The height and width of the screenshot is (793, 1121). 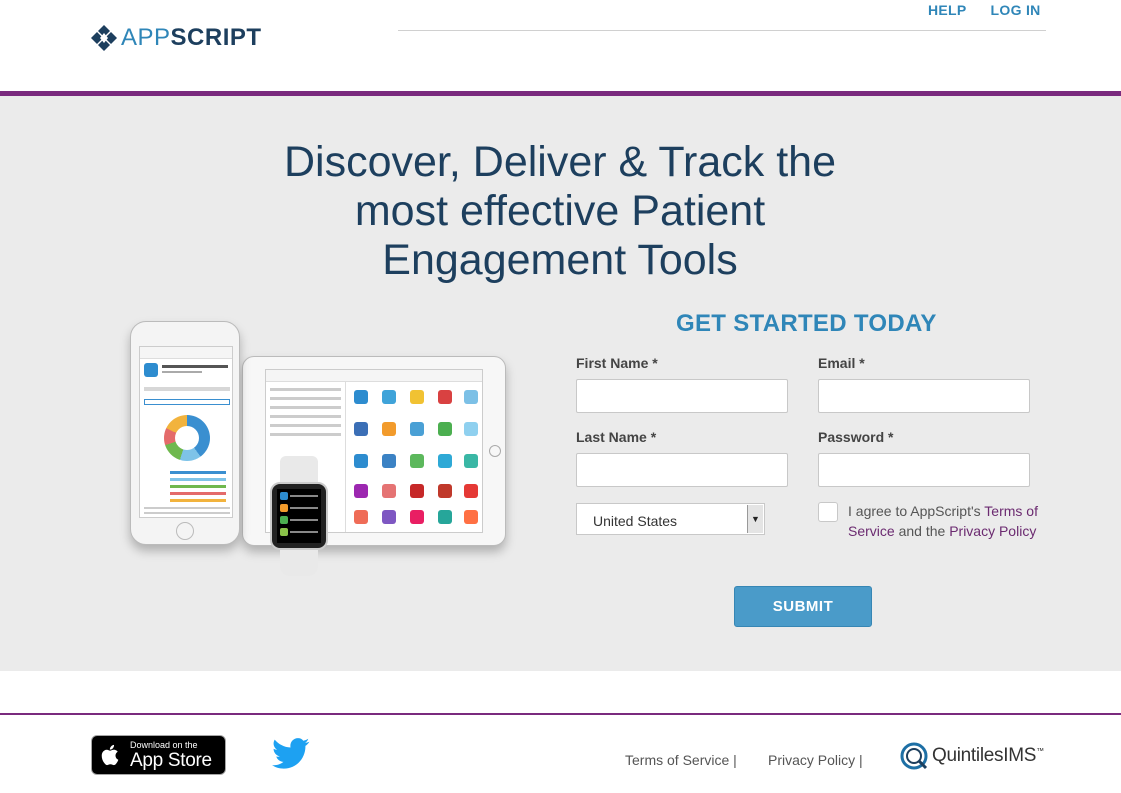 I want to click on chevron-down-icon: ▼, so click(x=755, y=519).